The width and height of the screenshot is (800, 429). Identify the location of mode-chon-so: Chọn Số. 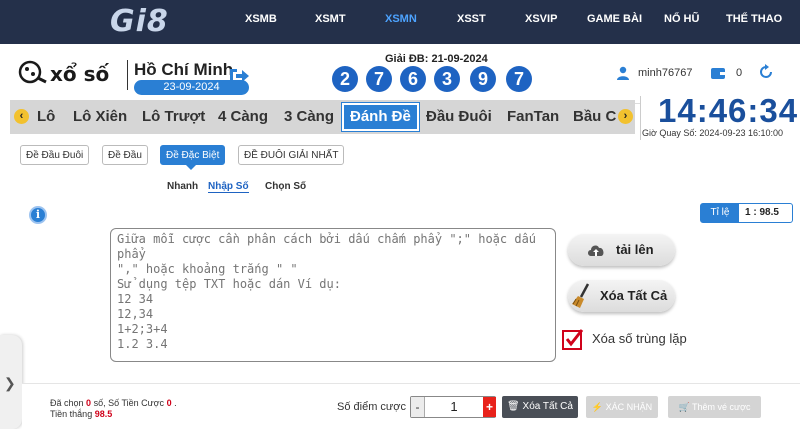
(285, 186).